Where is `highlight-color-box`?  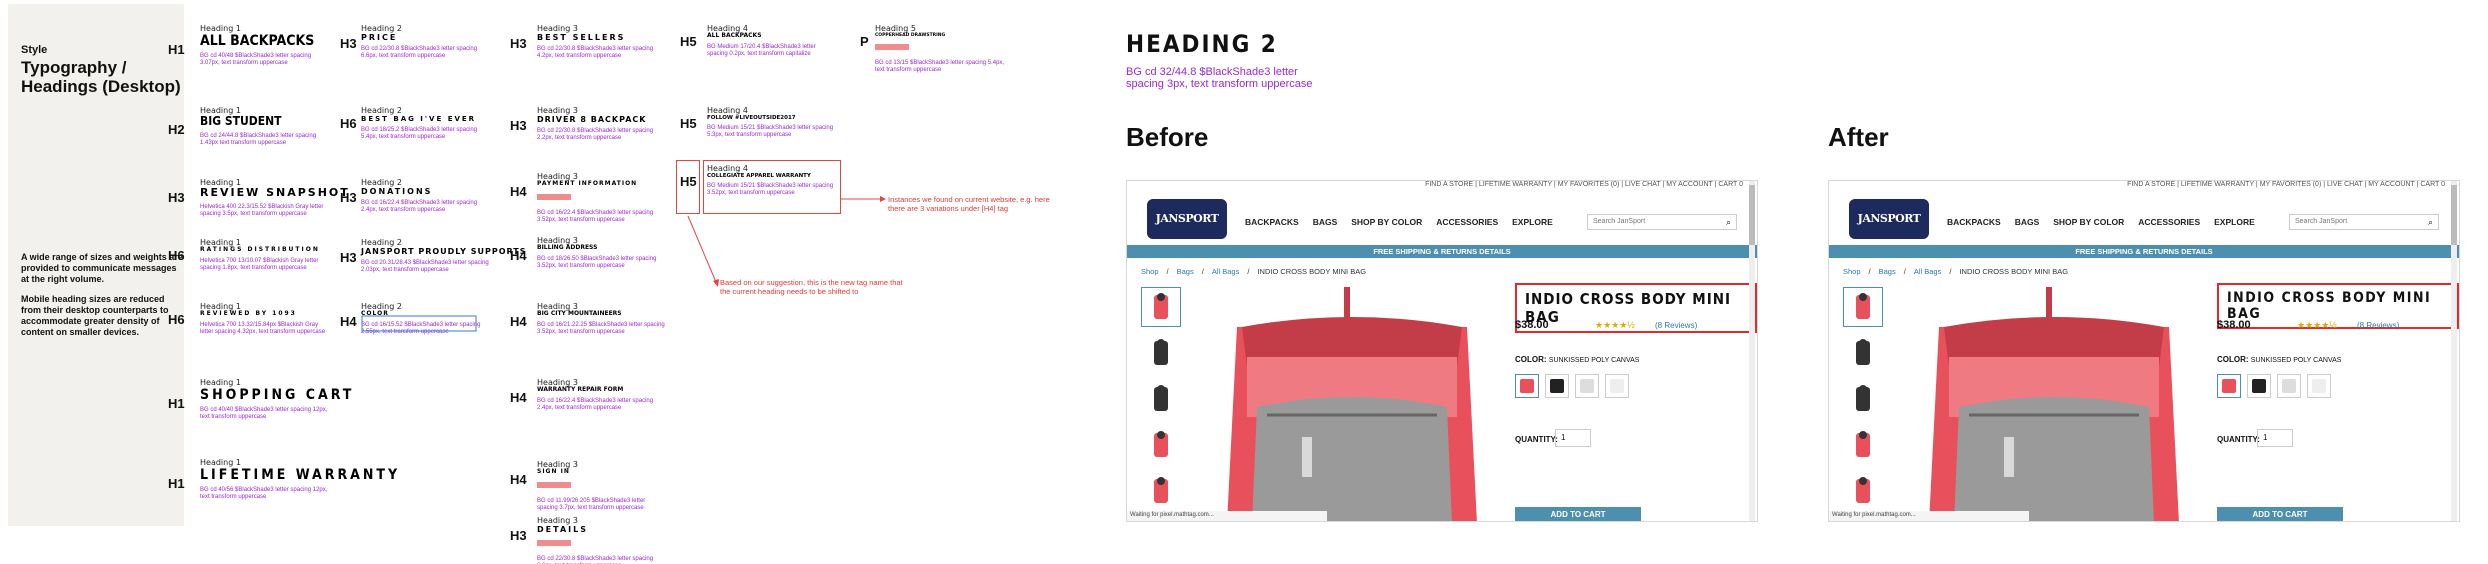 highlight-color-box is located at coordinates (419, 323).